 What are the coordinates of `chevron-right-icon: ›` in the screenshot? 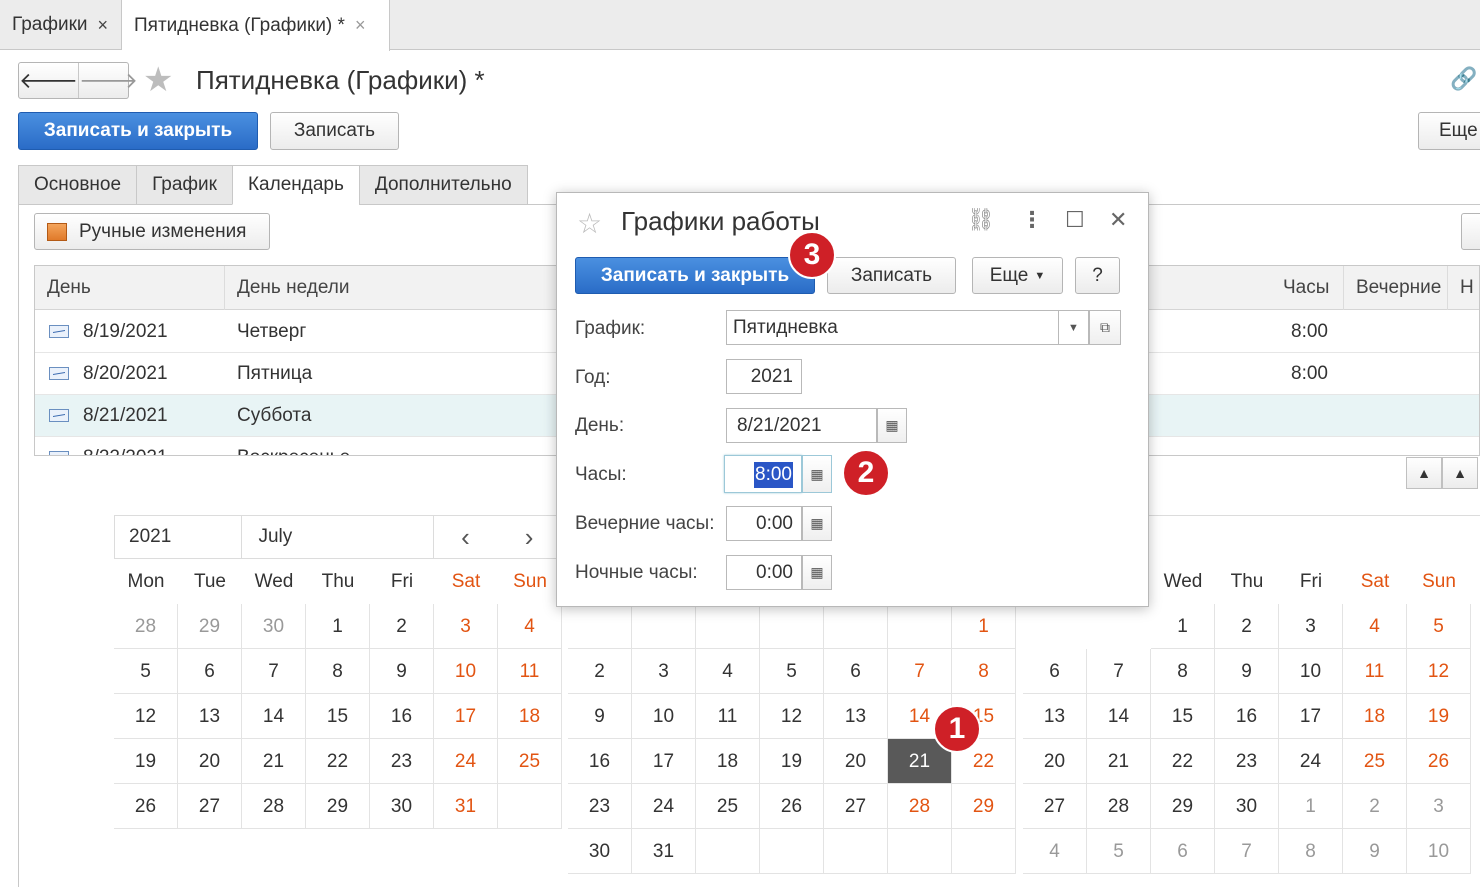 It's located at (529, 537).